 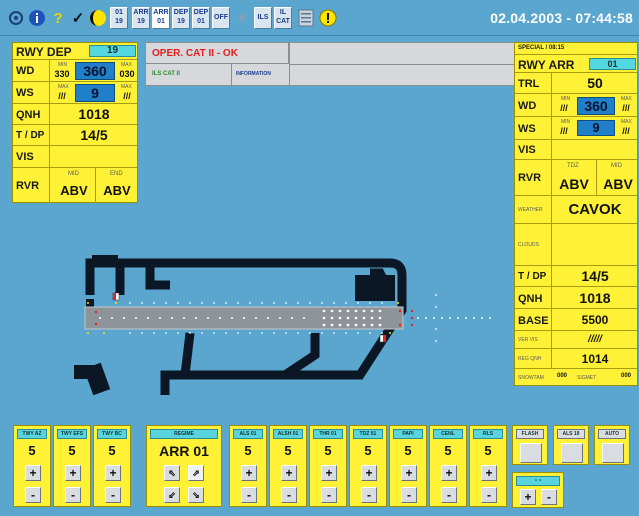 I want to click on arr-tdp-label: T / DP, so click(x=532, y=276).